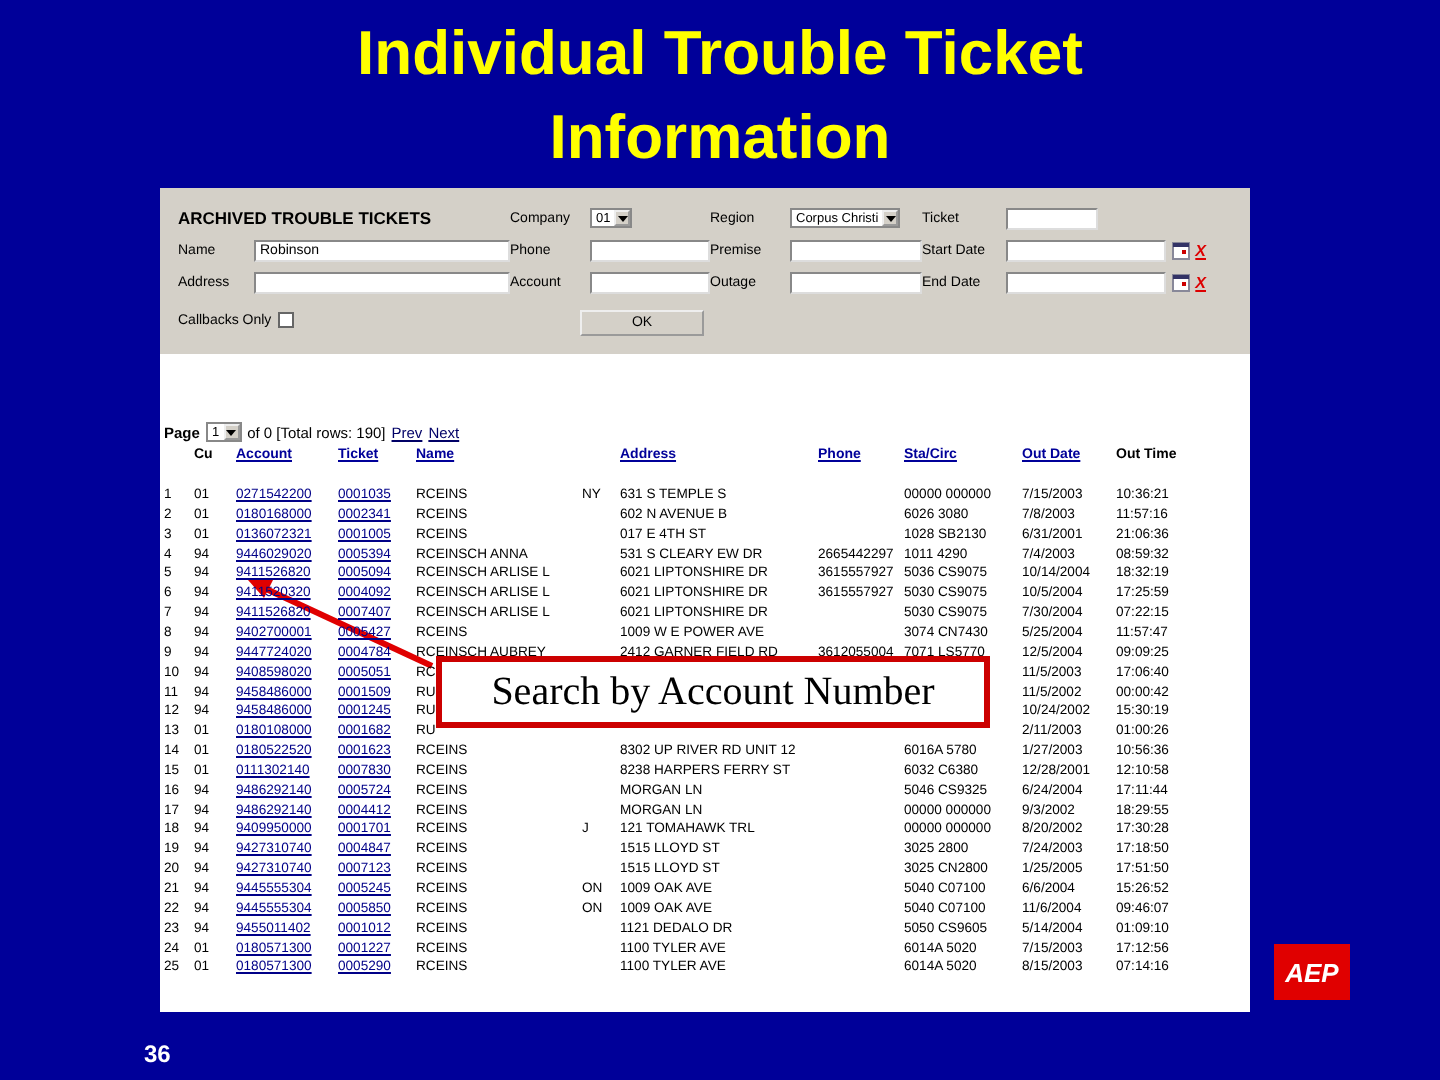  I want to click on slide-title: Individual Trouble Ticket, so click(720, 54).